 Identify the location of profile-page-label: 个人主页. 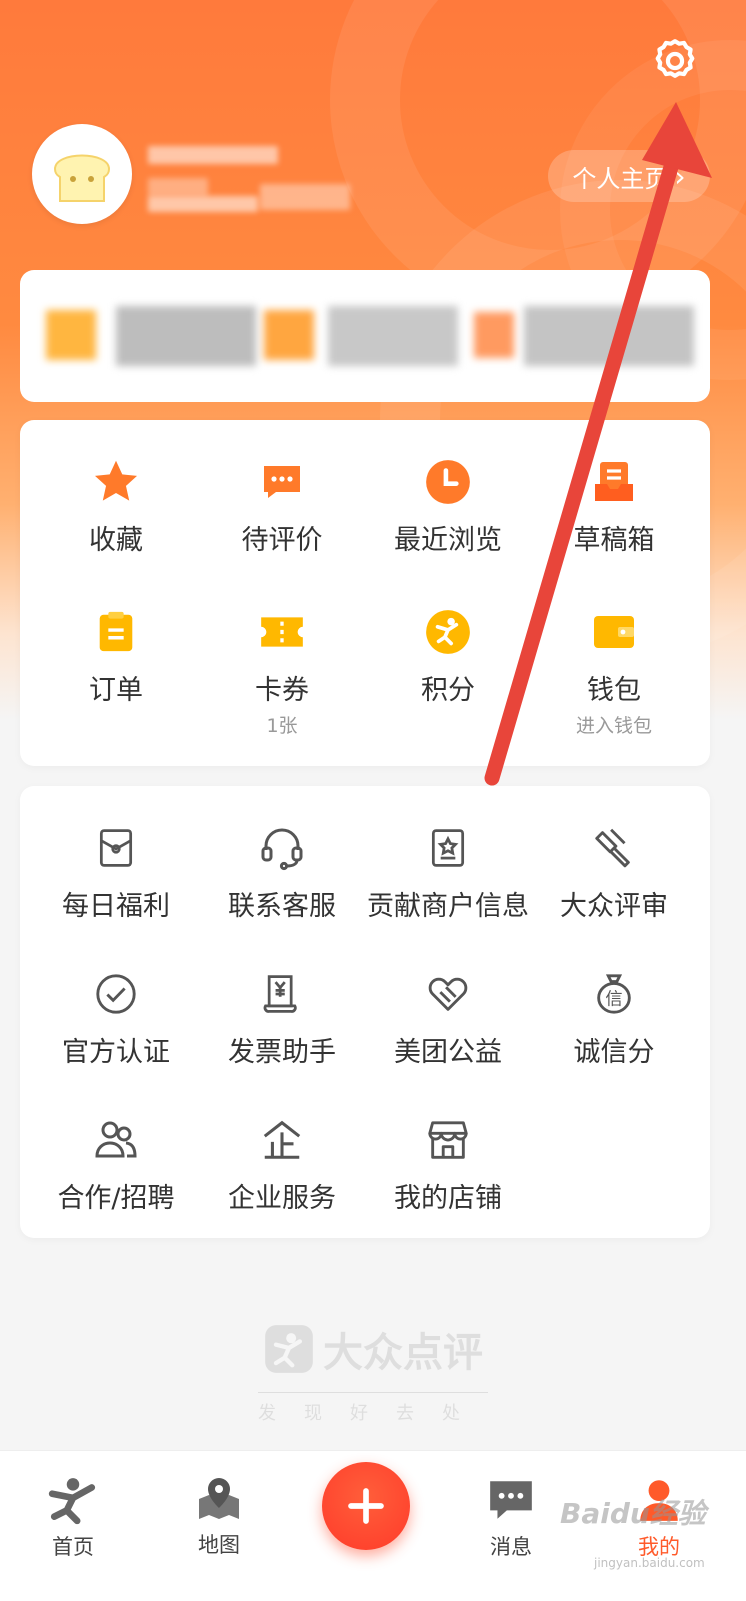
(620, 178).